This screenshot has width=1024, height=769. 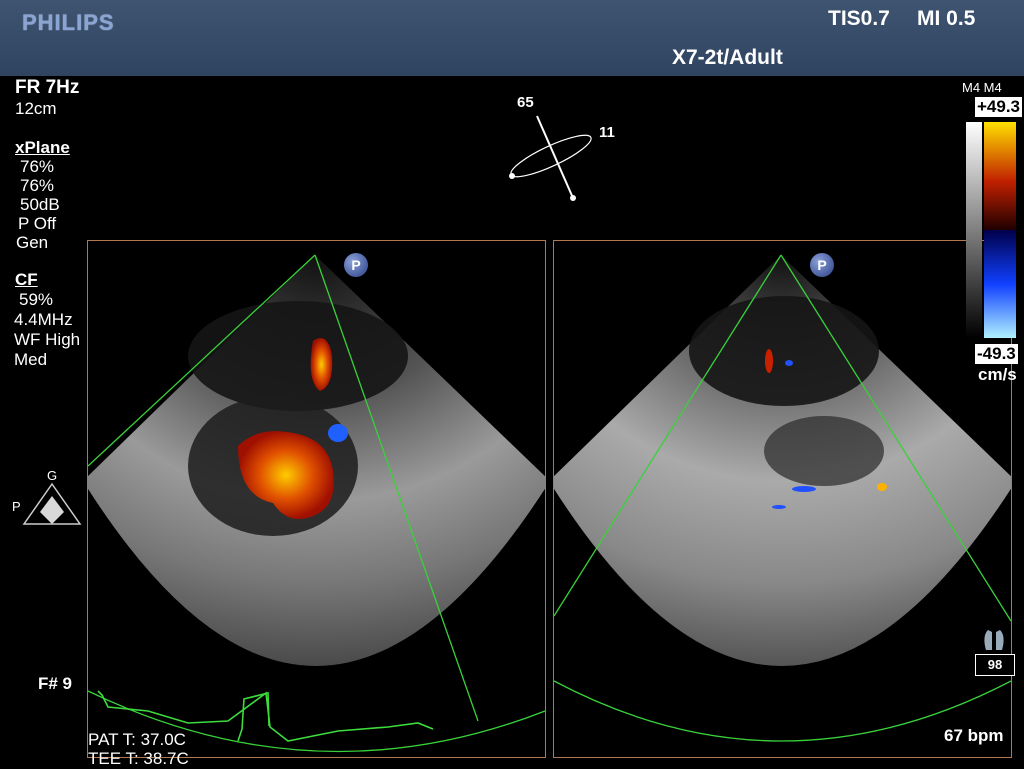 I want to click on greyscale-bar, so click(x=974, y=230).